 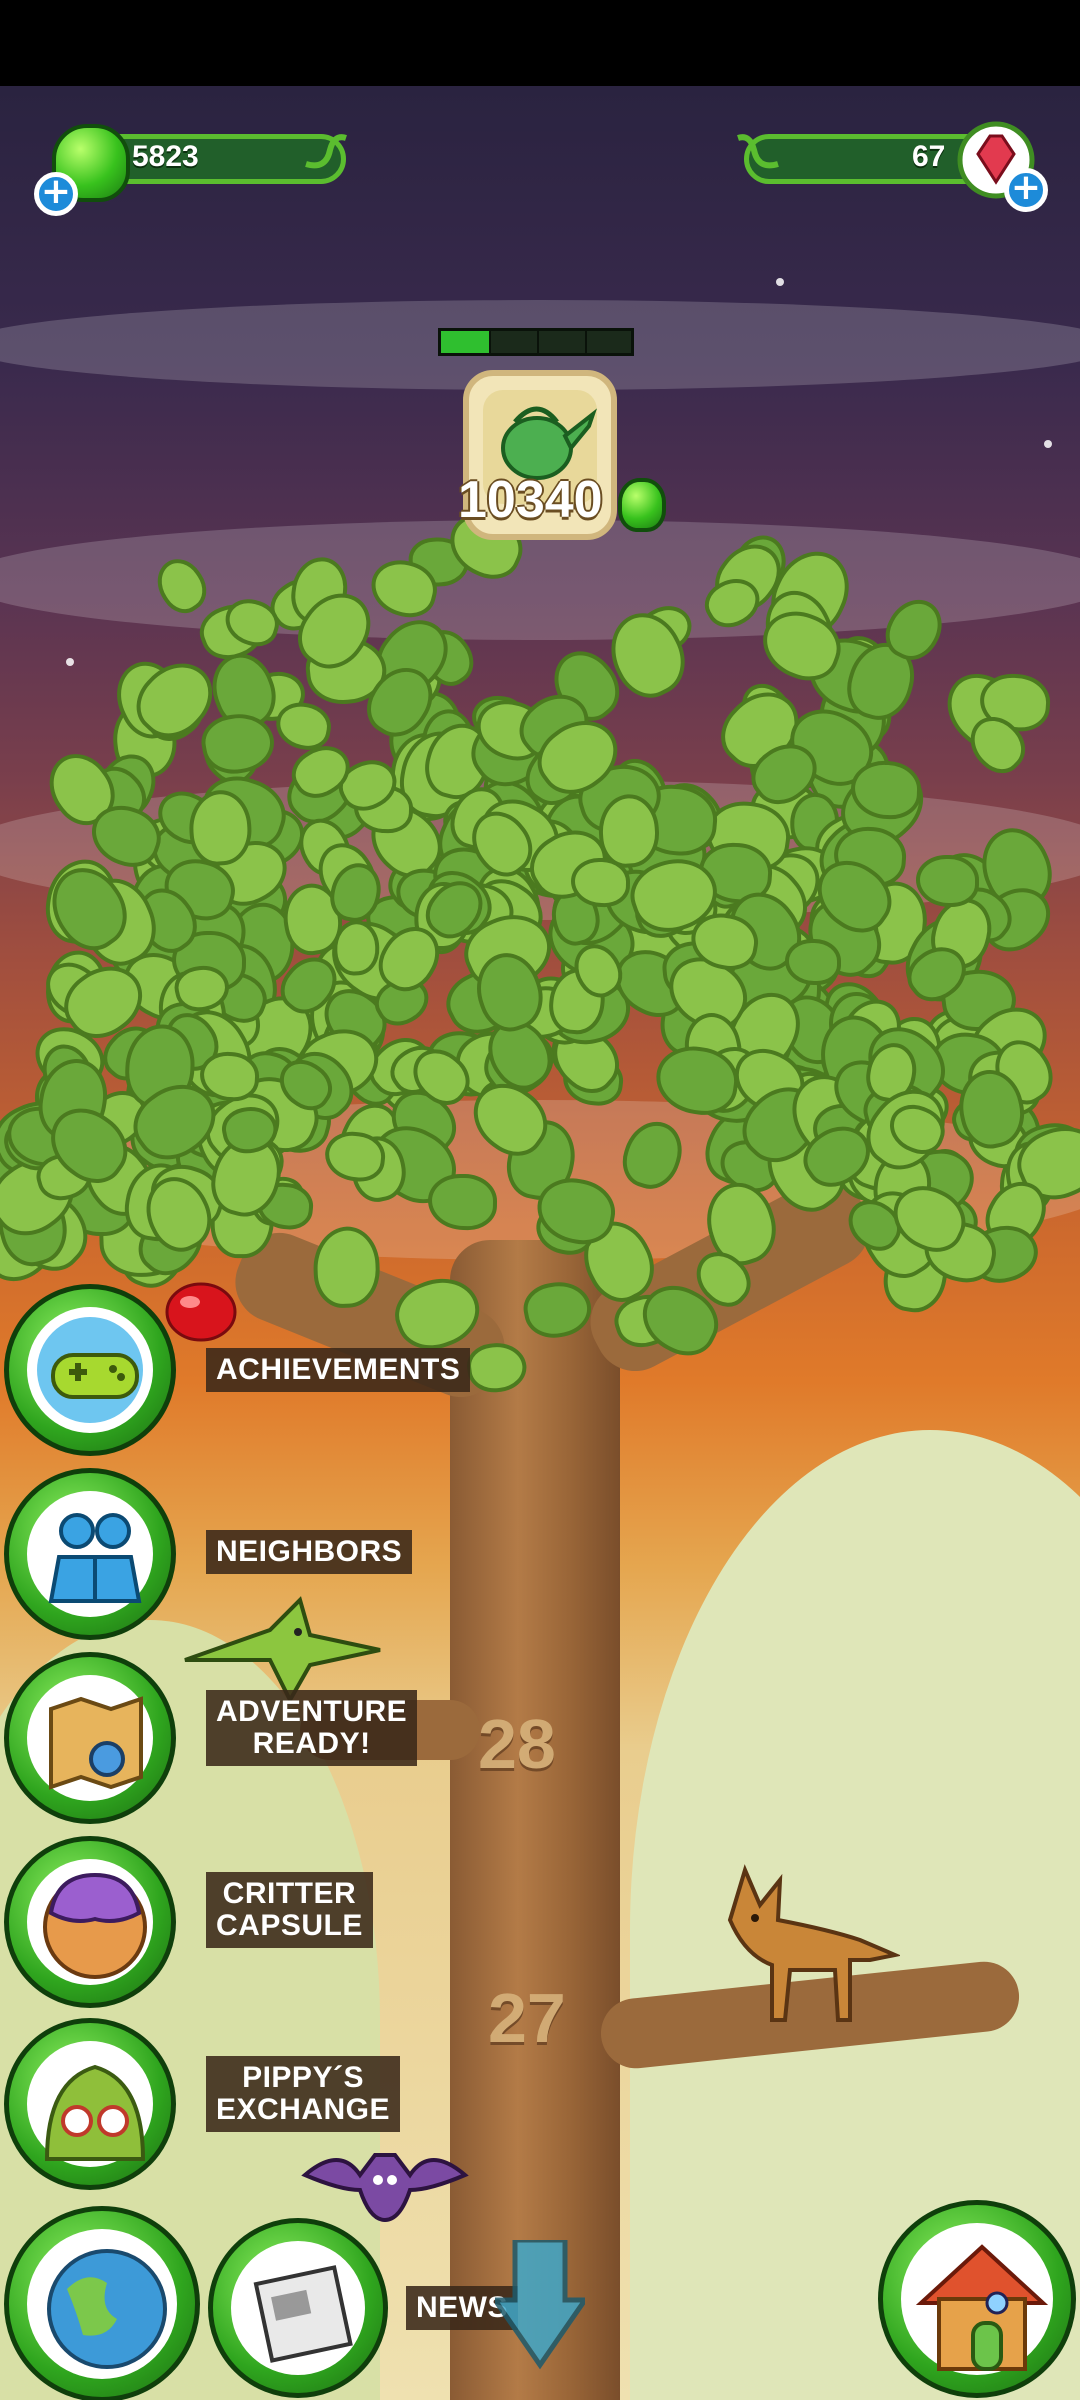 I want to click on globe-icon, so click(x=102, y=2304).